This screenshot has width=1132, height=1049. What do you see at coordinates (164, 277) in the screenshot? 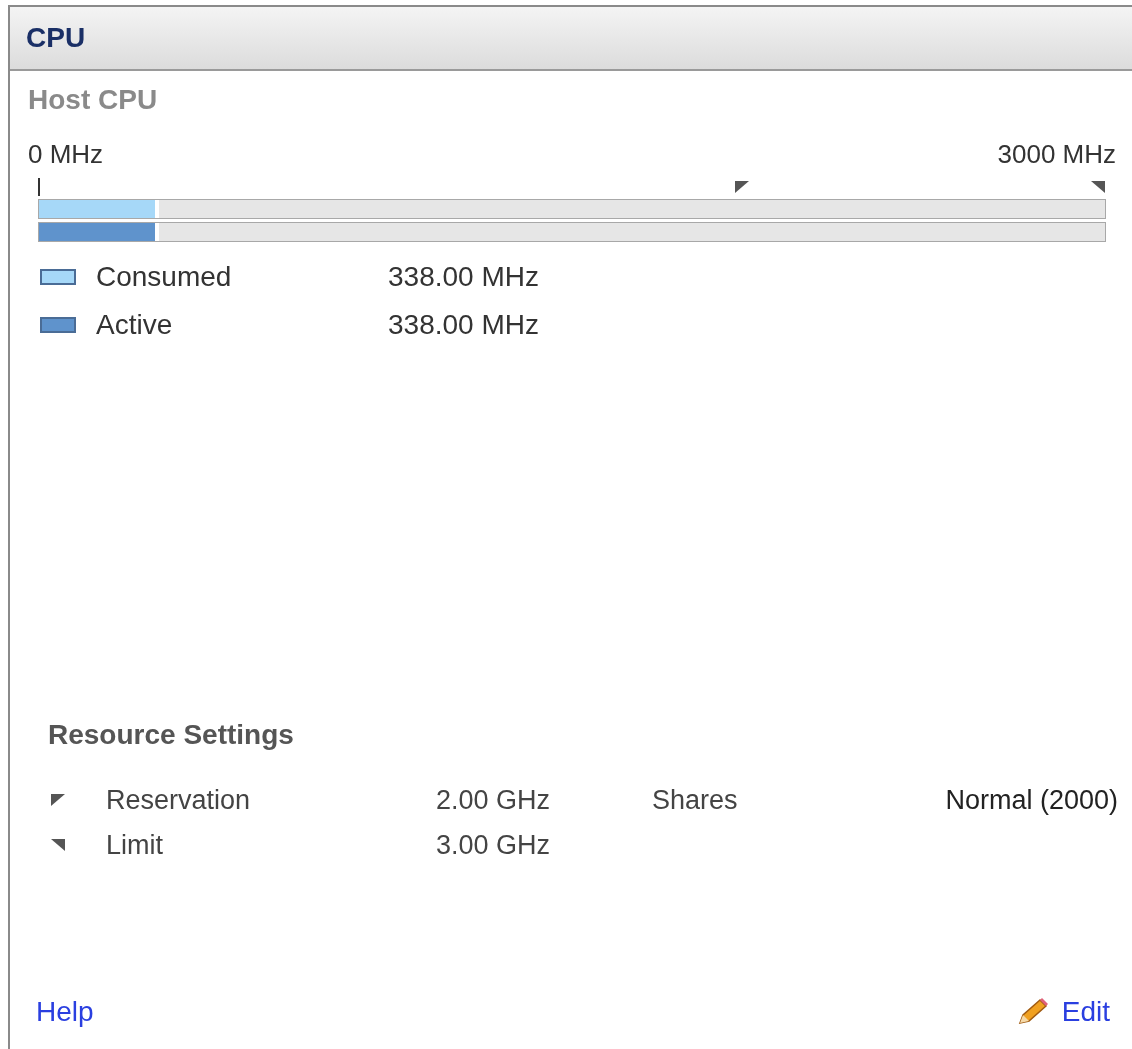
I see `legend-label: Consumed` at bounding box center [164, 277].